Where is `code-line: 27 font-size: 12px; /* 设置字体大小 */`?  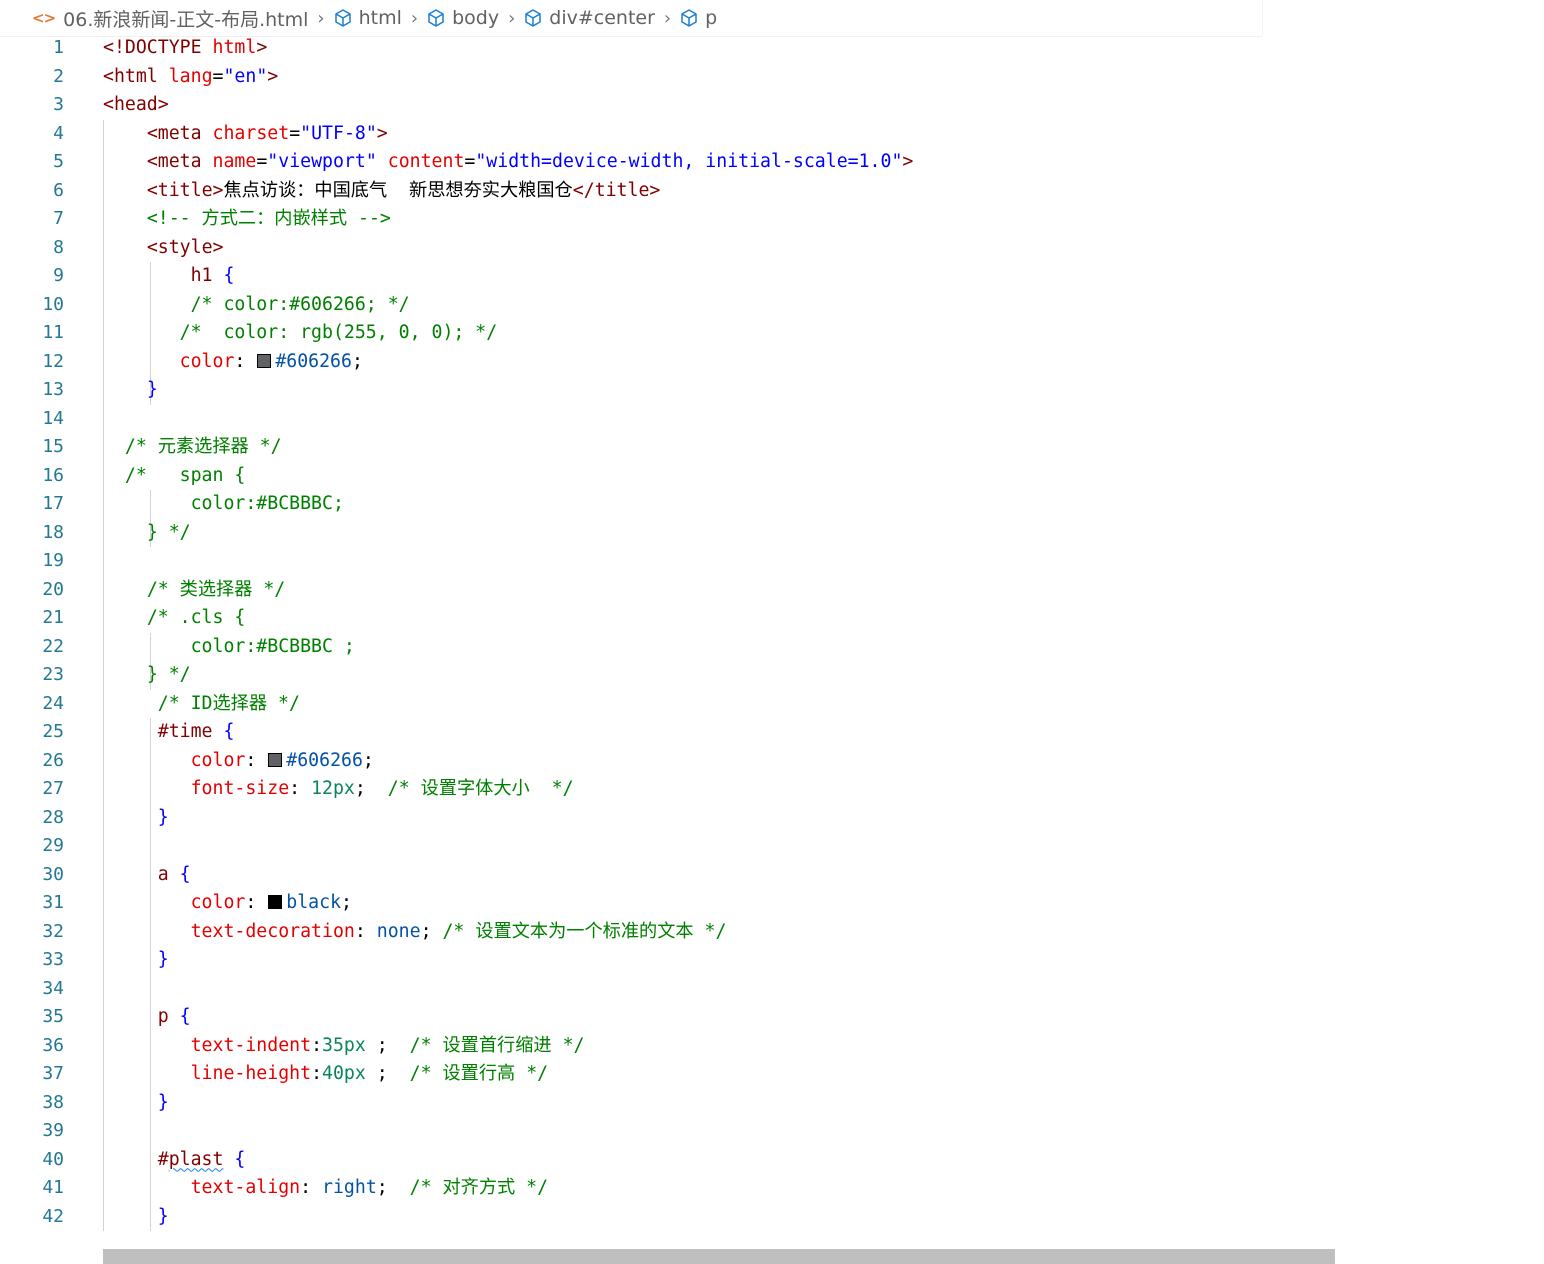
code-line: 27 font-size: 12px; /* 设置字体大小 */ is located at coordinates (286, 789).